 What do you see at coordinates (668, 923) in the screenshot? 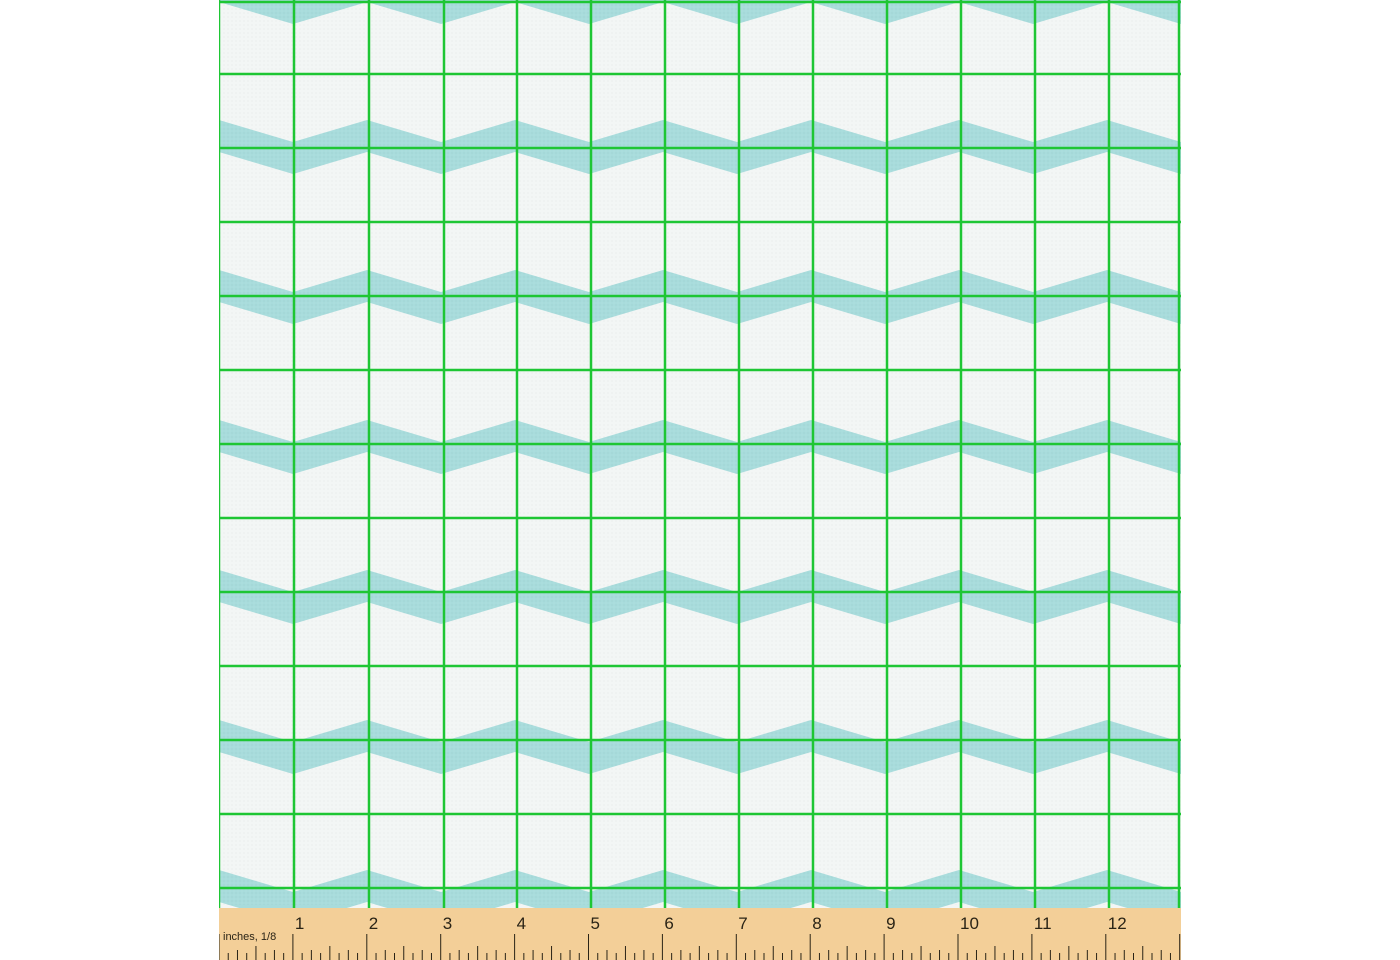
I see `ruler-number: 6` at bounding box center [668, 923].